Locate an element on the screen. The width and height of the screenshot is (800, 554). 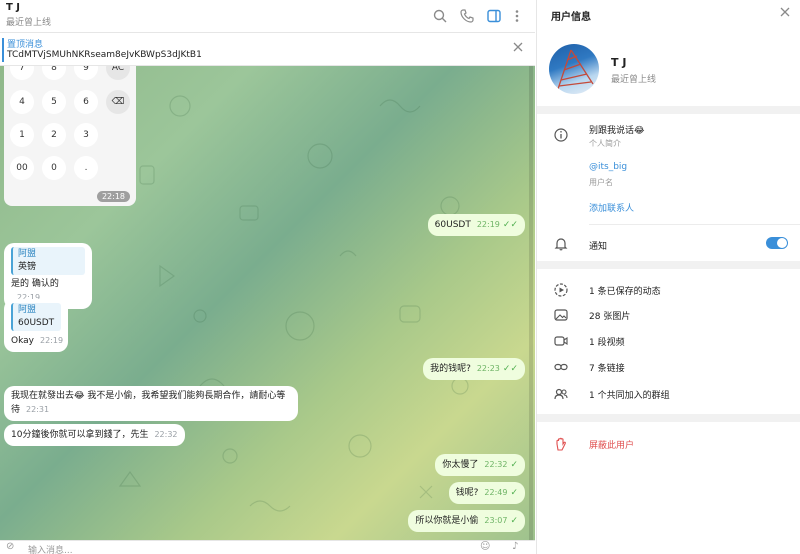
message-time: 22:49 is located at coordinates (496, 492).